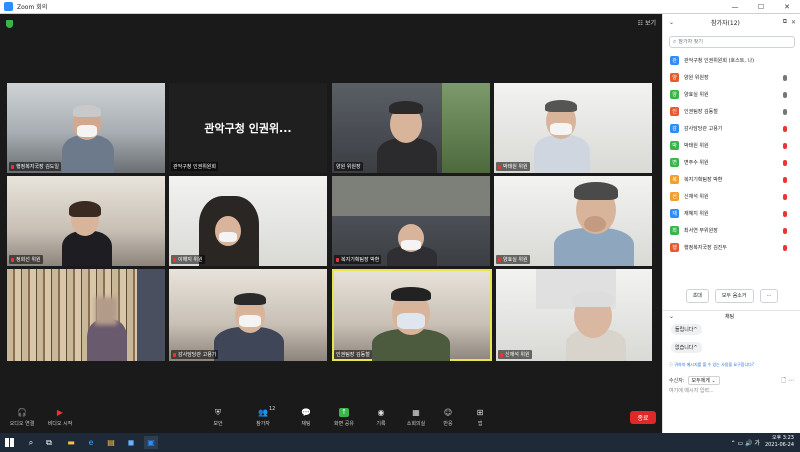  What do you see at coordinates (573, 128) in the screenshot?
I see `video-tile: 박태원 위원` at bounding box center [573, 128].